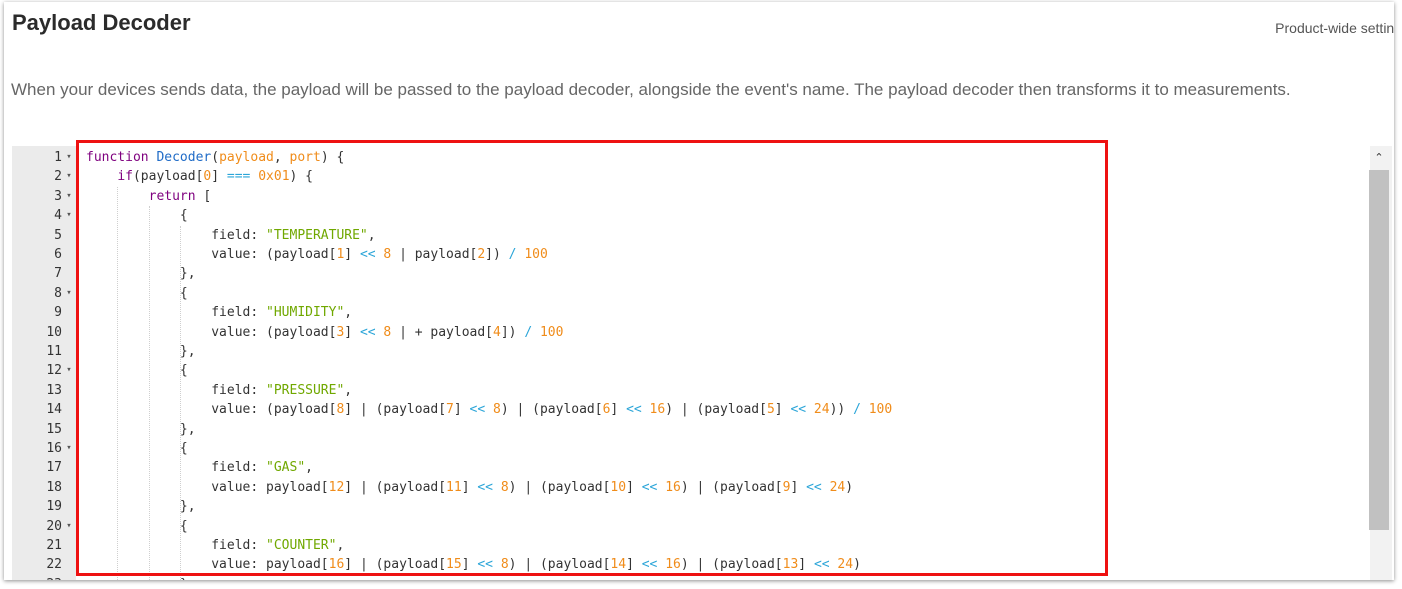  Describe the element at coordinates (682, 196) in the screenshot. I see `code-line: 3 ▾ return [` at that location.